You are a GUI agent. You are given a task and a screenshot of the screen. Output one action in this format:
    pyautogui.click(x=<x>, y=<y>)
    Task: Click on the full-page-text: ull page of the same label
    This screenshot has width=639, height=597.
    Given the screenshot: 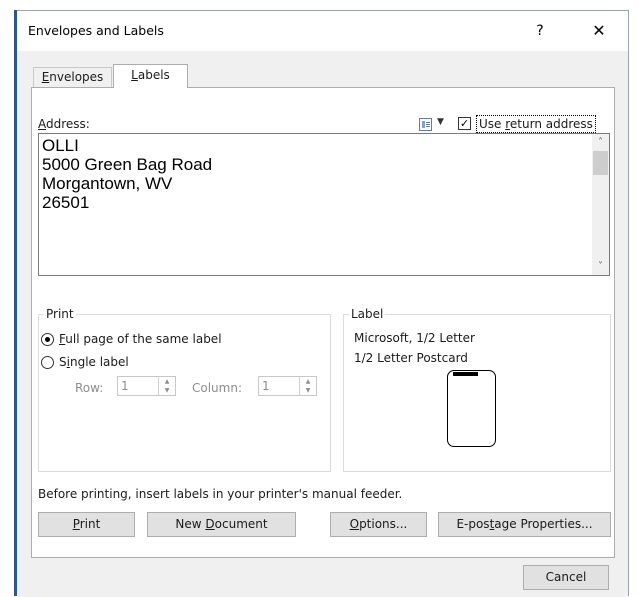 What is the action you would take?
    pyautogui.click(x=143, y=339)
    